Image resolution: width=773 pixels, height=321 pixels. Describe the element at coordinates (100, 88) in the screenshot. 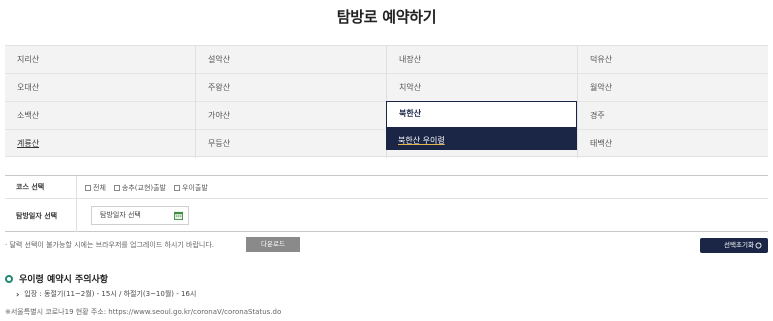

I see `mountain-odaesan: 오대산` at that location.